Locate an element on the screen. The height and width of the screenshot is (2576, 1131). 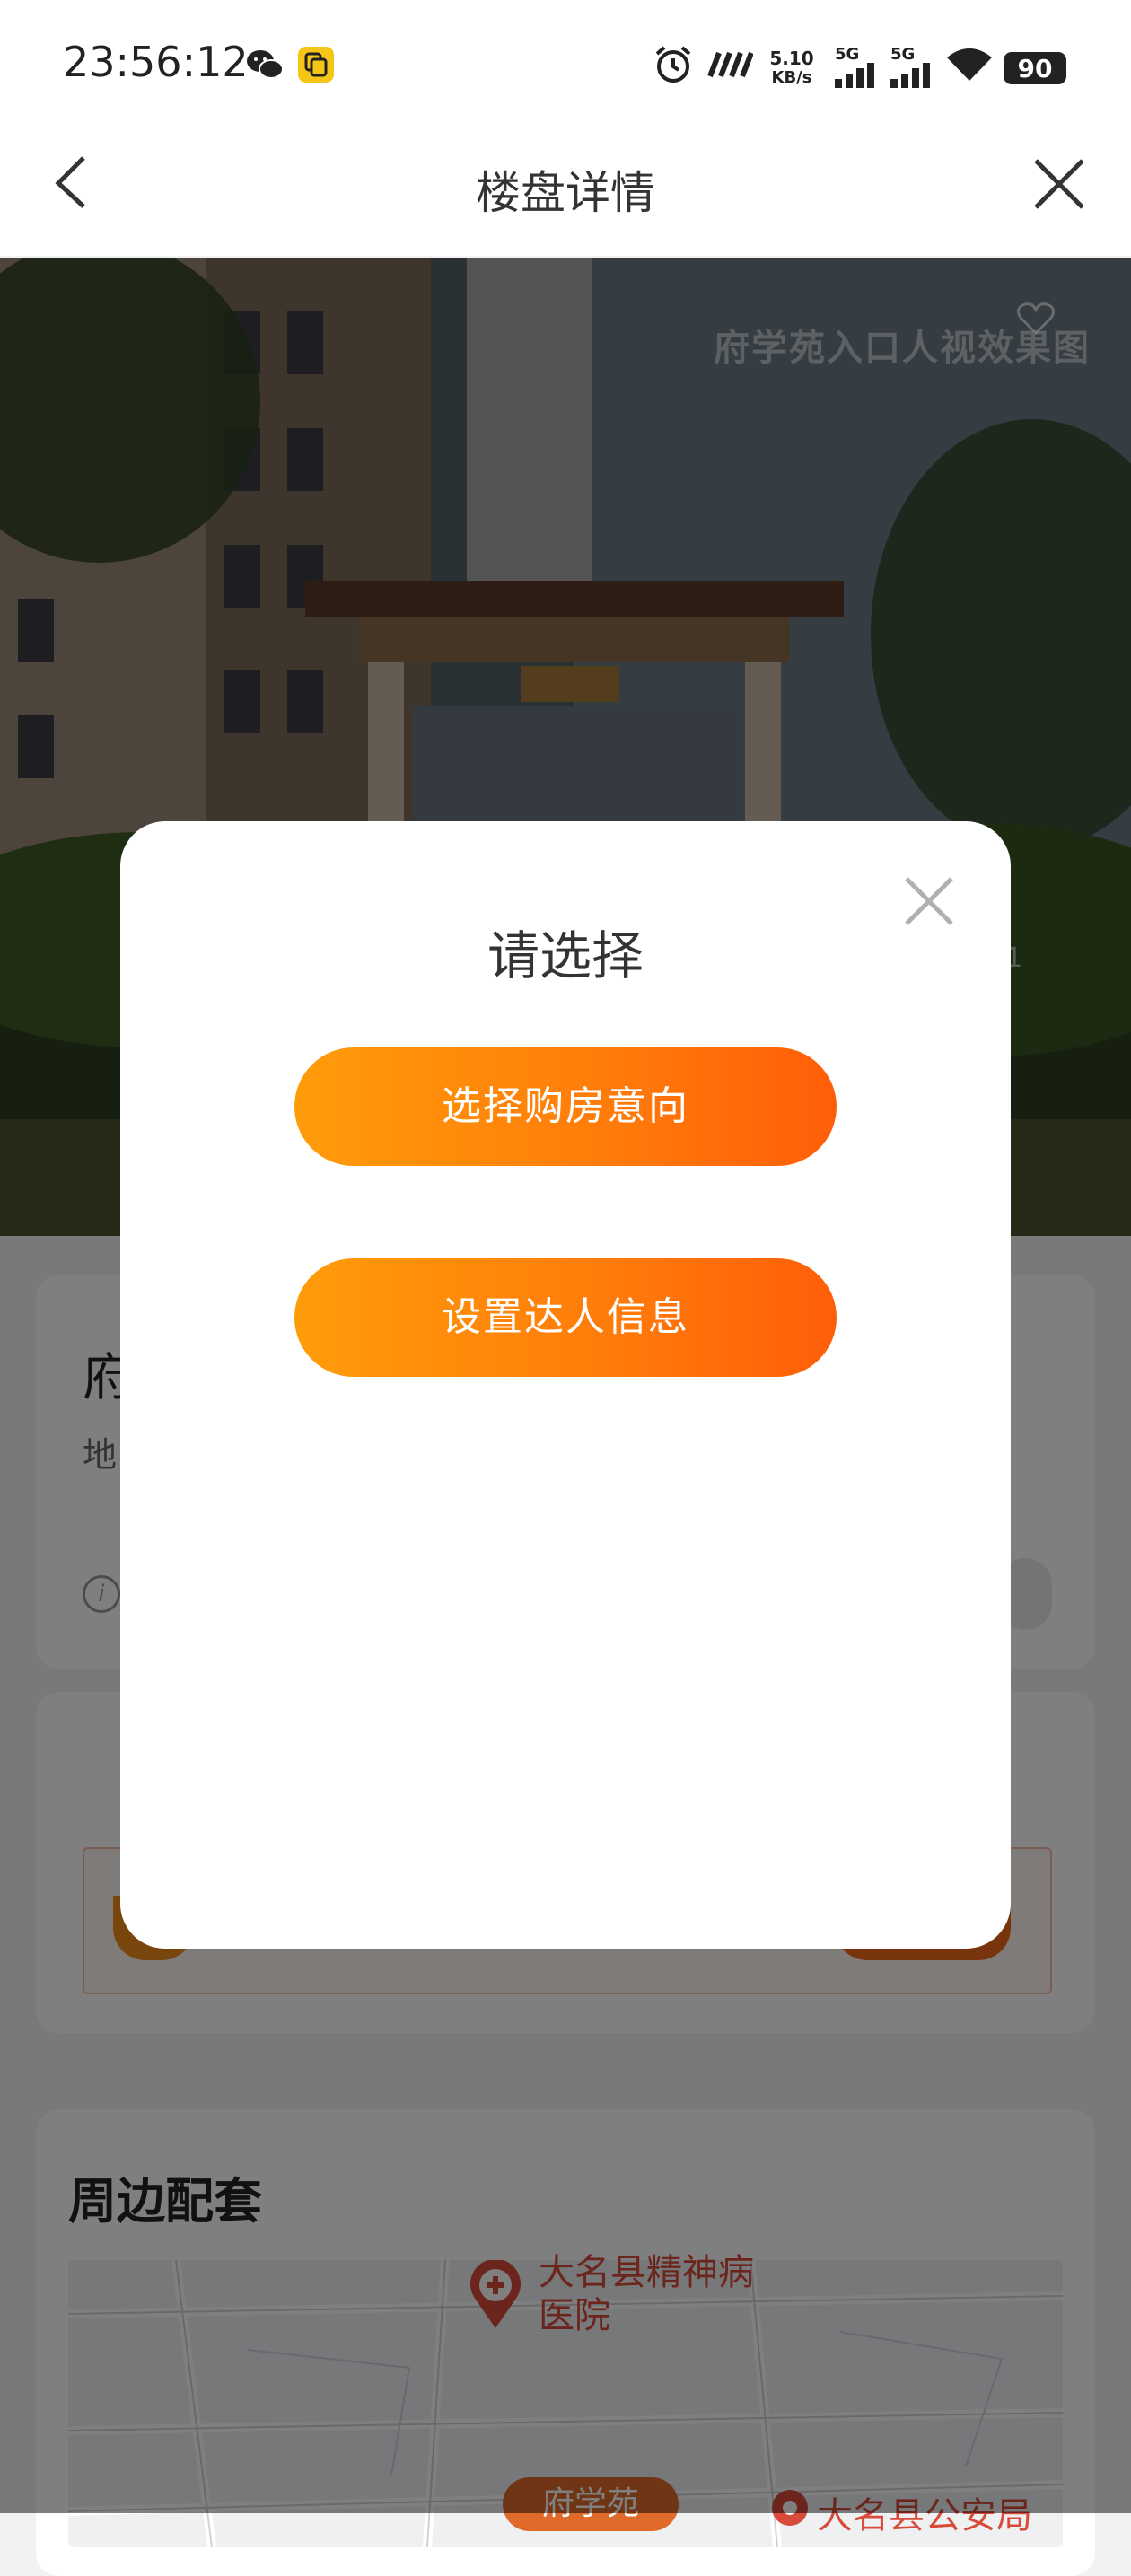
set-expert-info-button: 设置达人信息 is located at coordinates (565, 1317).